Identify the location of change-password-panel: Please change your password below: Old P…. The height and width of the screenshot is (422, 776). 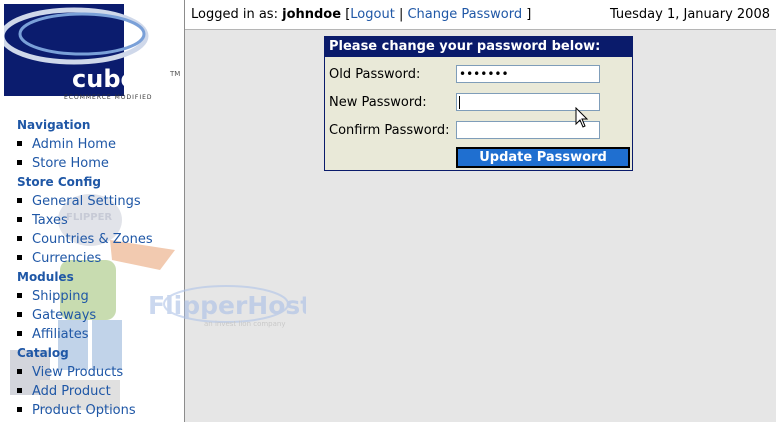
(478, 103).